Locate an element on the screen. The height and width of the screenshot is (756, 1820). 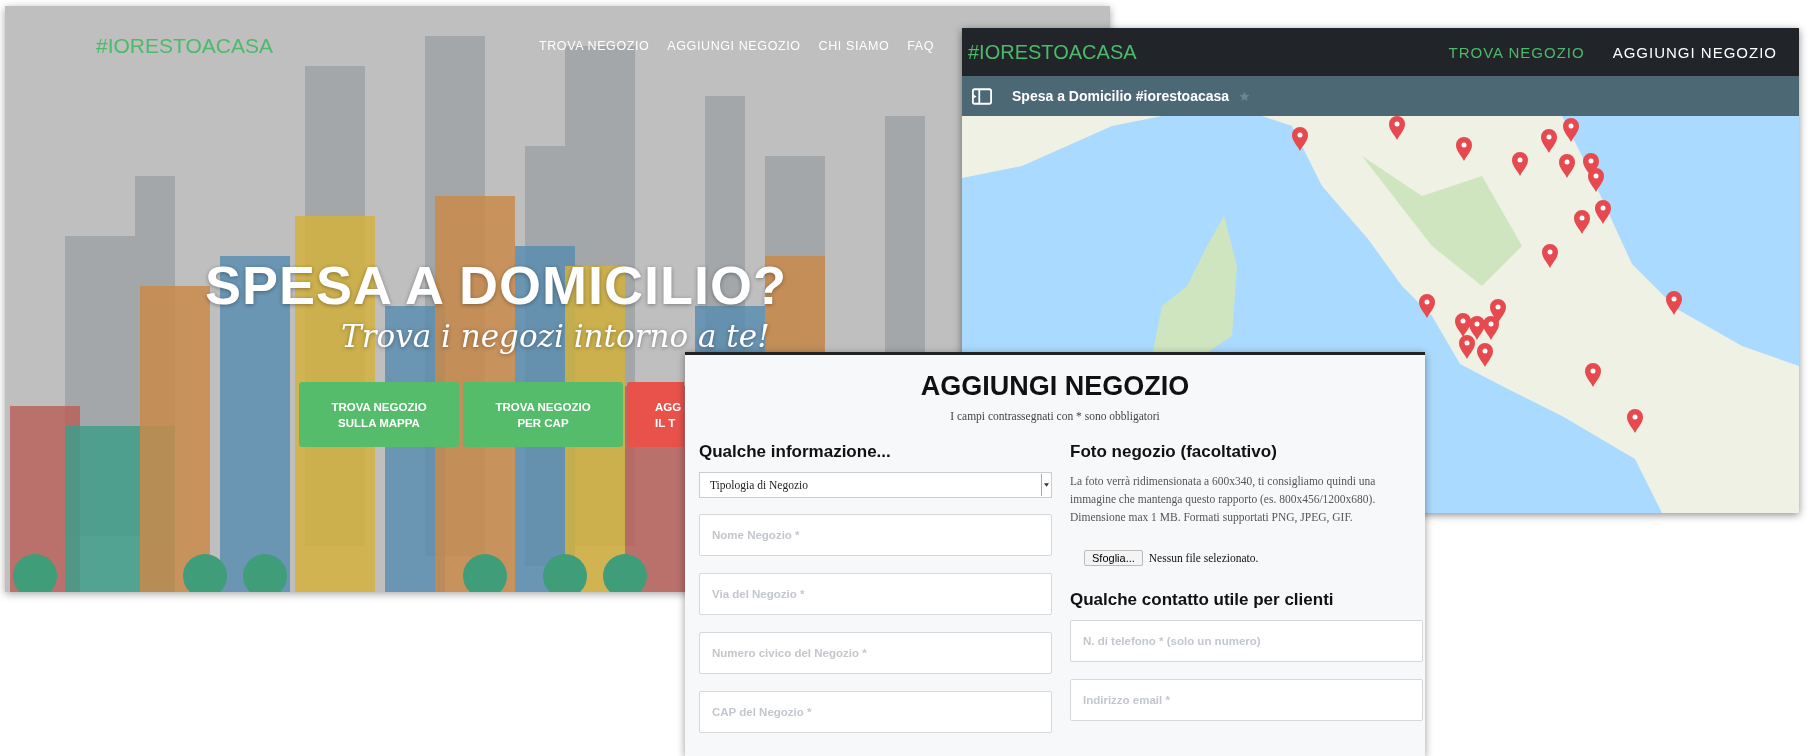
star-icon is located at coordinates (1245, 96).